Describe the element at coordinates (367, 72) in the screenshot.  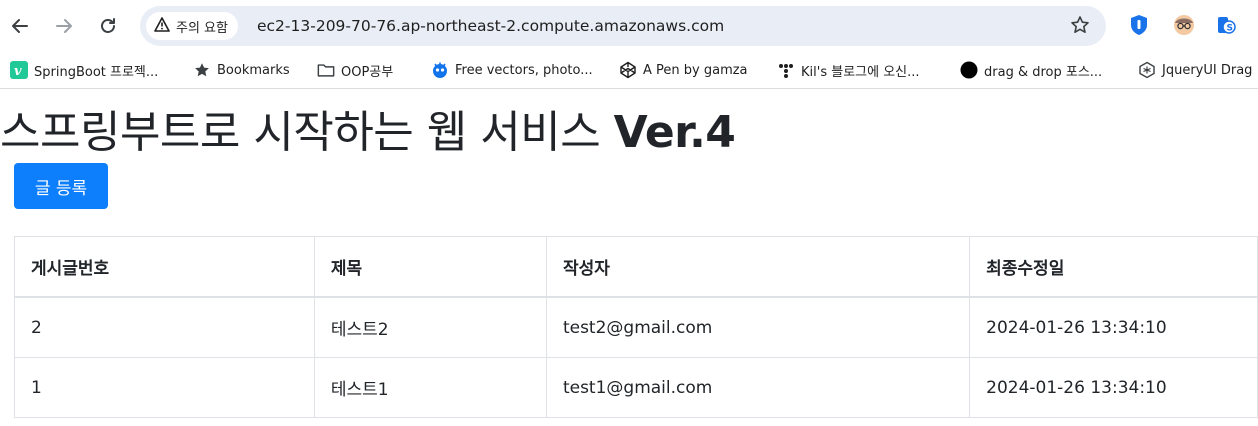
I see `bookmark-label: OOP공부` at that location.